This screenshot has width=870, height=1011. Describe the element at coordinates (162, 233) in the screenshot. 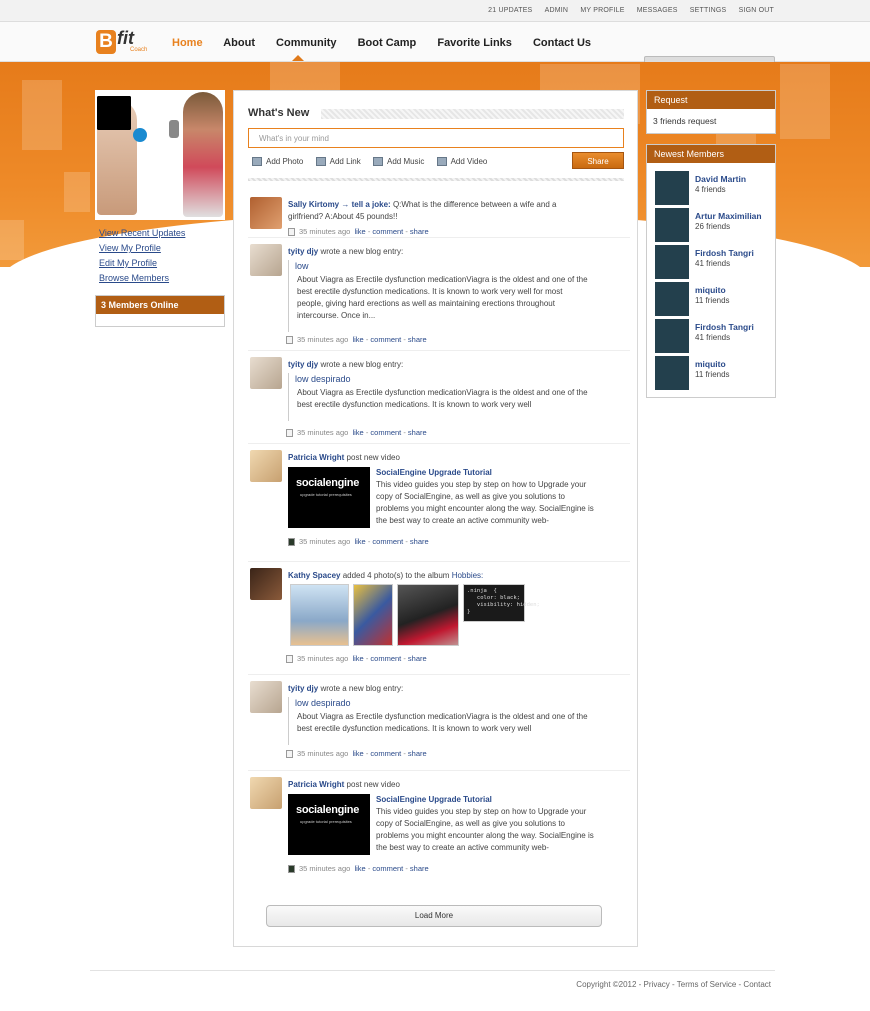

I see `view-recent-updates-link: View Recent Updates` at that location.